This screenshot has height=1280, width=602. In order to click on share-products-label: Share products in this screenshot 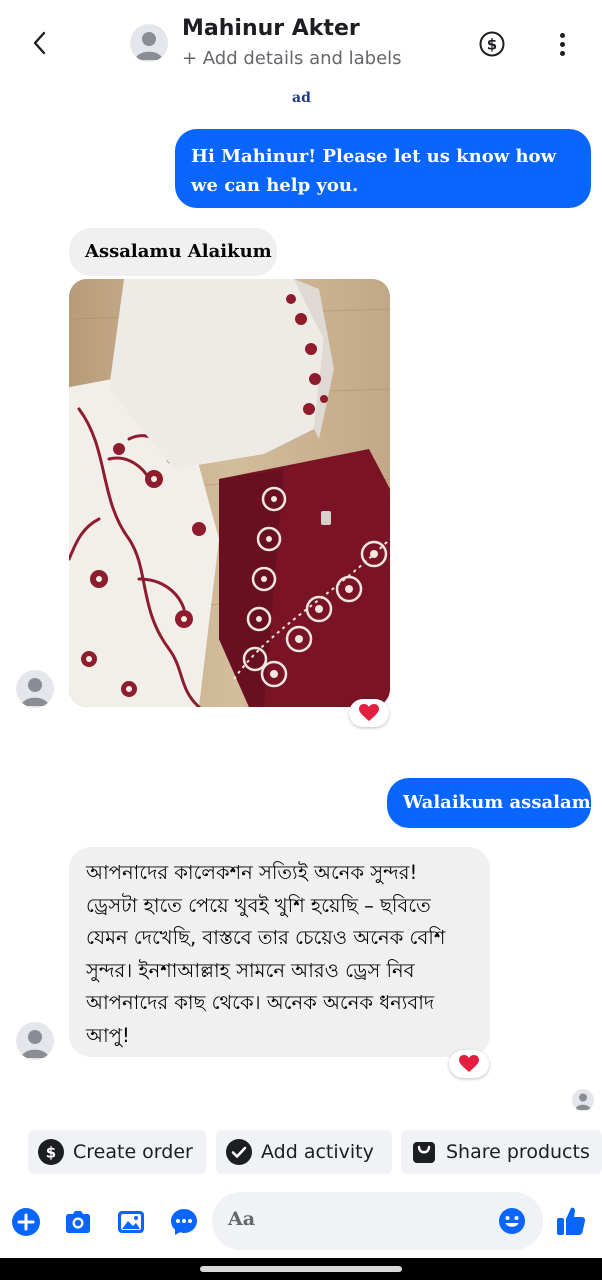, I will do `click(518, 1152)`.